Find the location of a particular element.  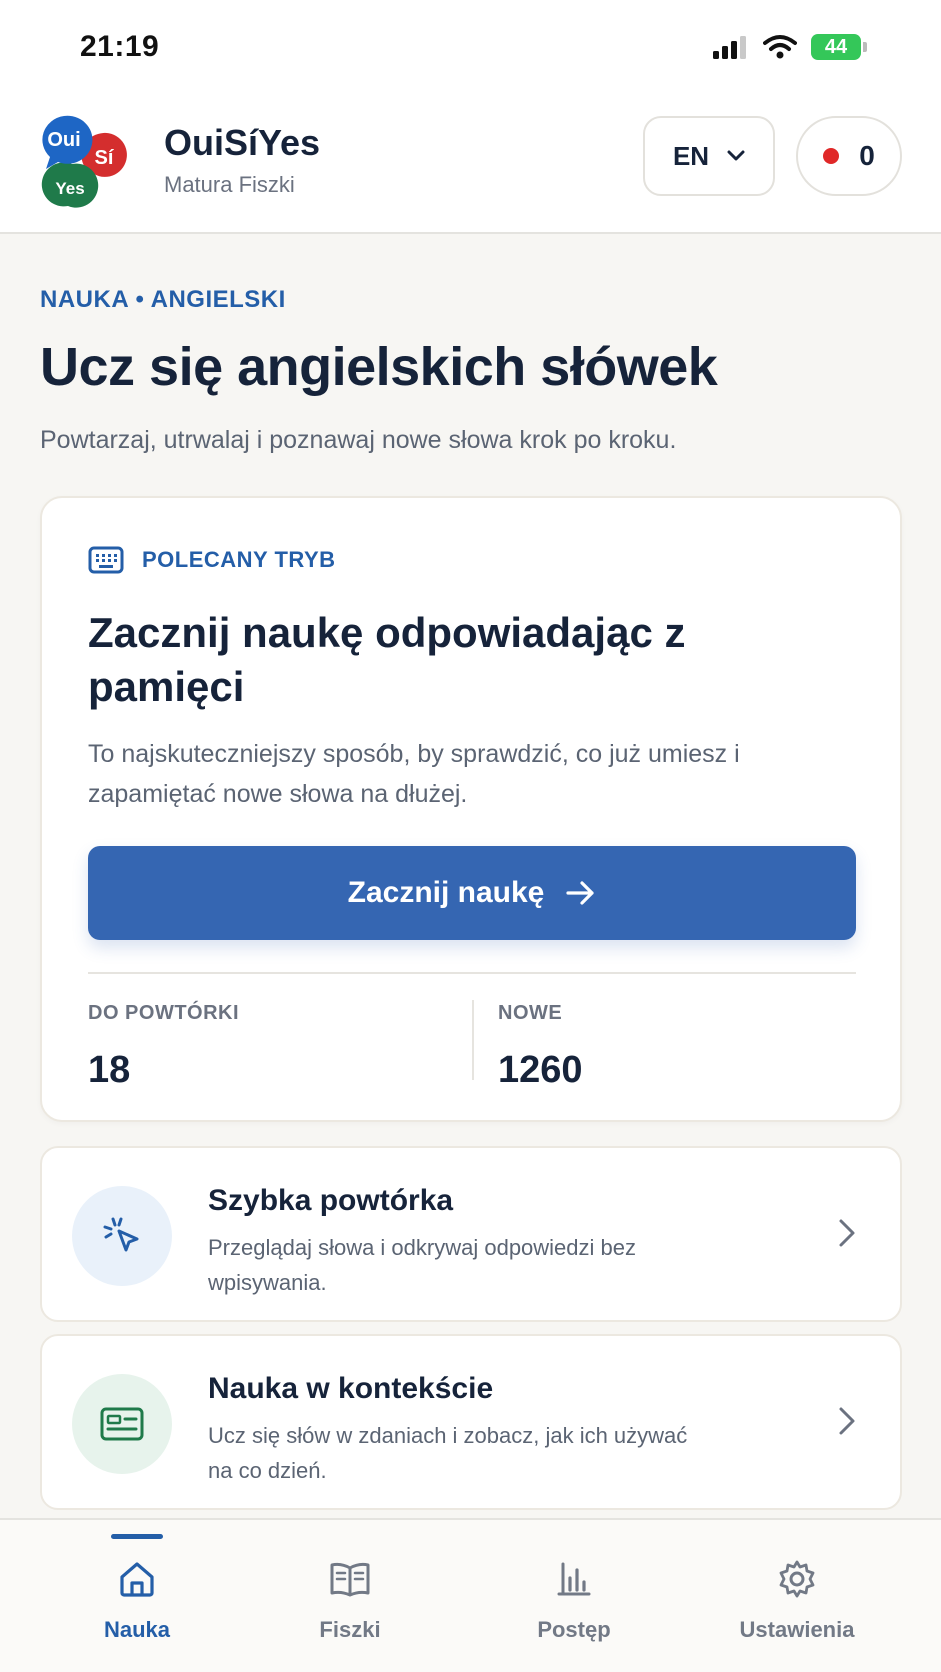

streak-count: 0 is located at coordinates (867, 155).